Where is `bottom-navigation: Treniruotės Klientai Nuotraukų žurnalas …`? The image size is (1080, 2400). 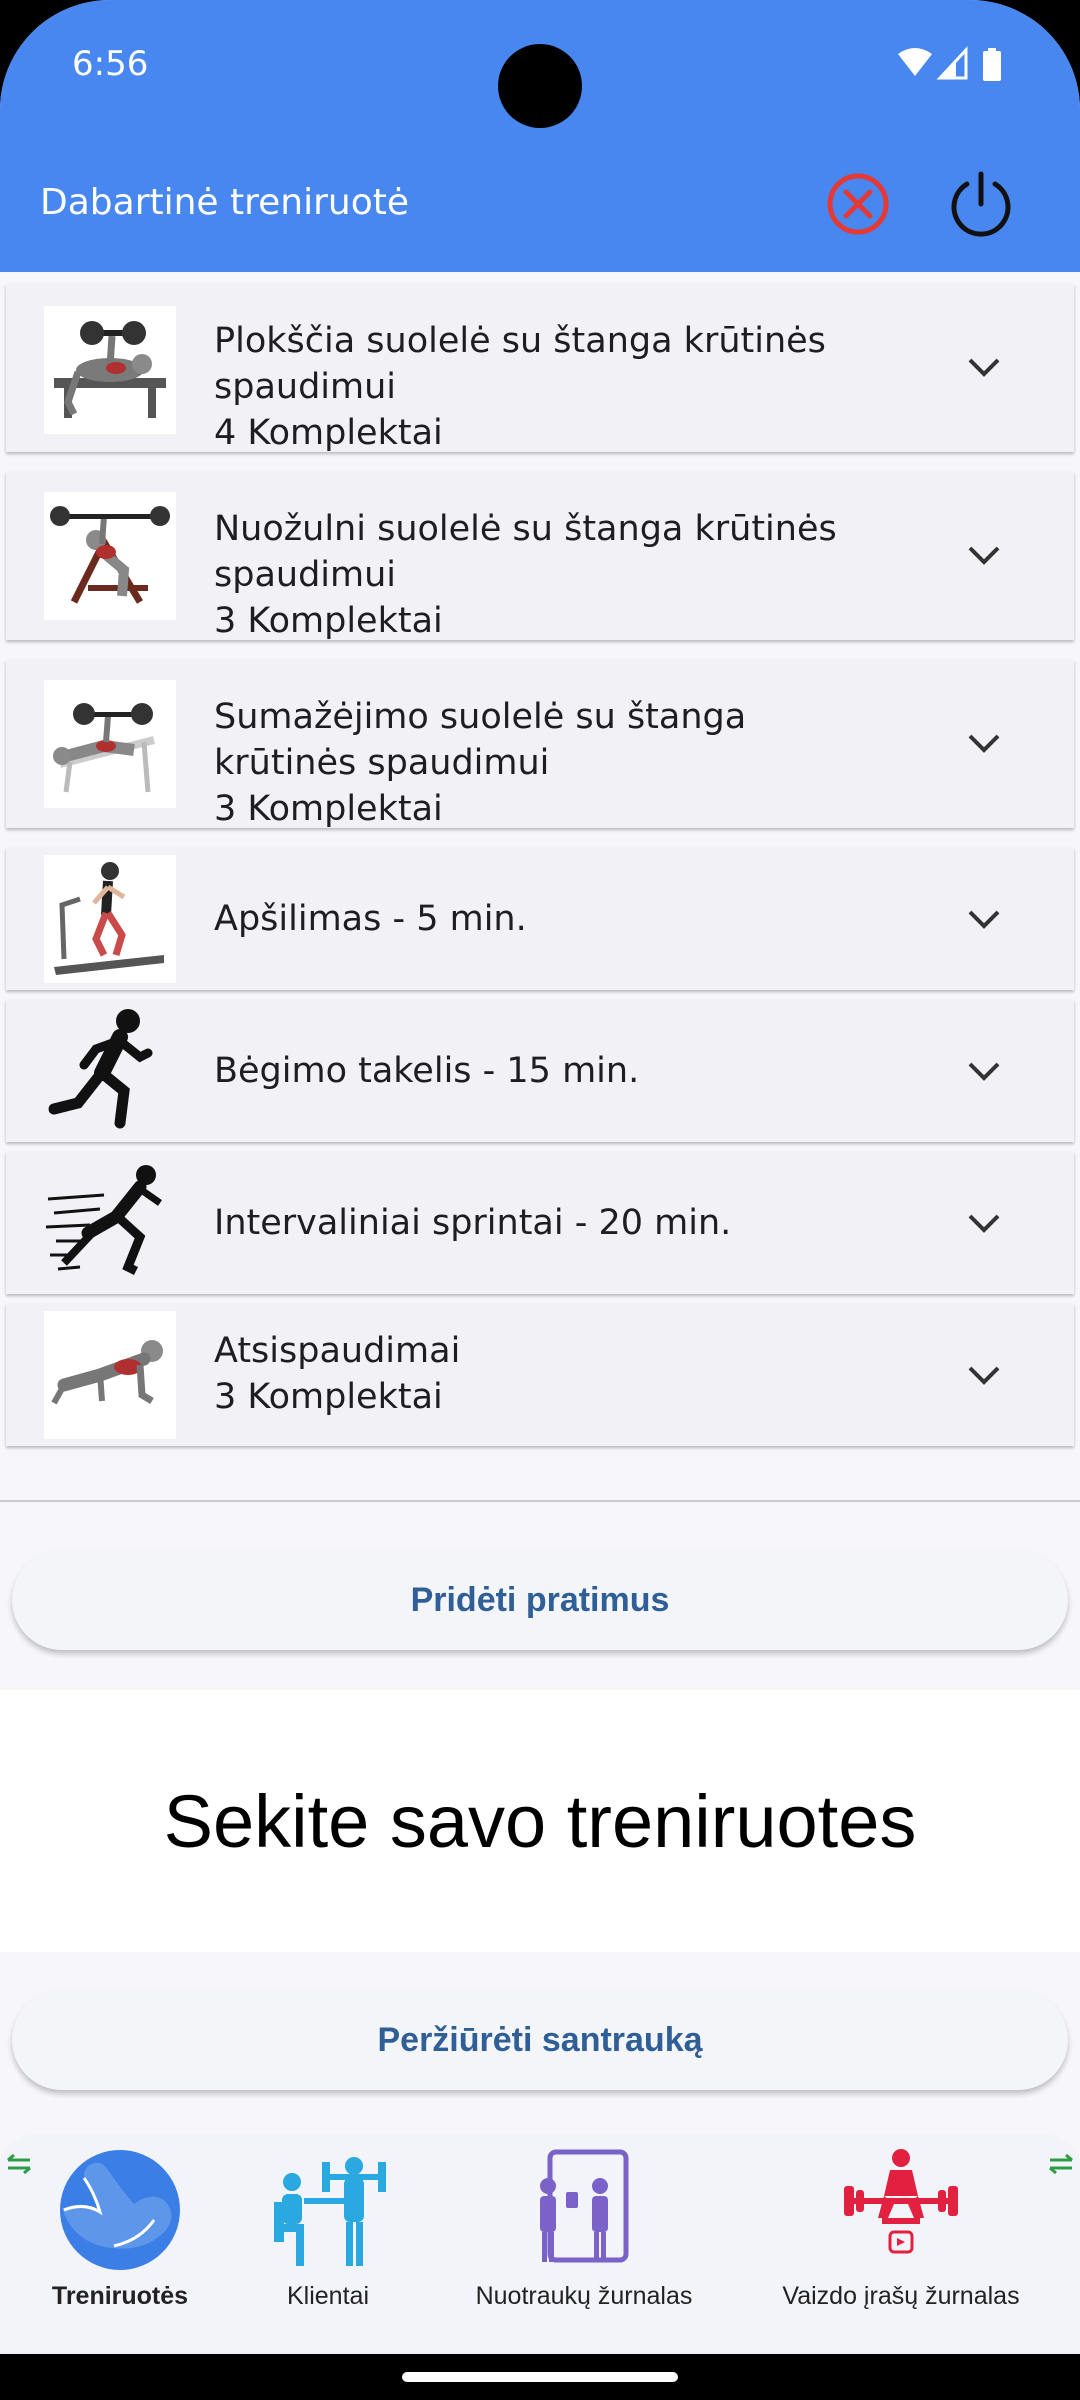
bottom-navigation: Treniruotės Klientai Nuotraukų žurnalas … is located at coordinates (540, 2244).